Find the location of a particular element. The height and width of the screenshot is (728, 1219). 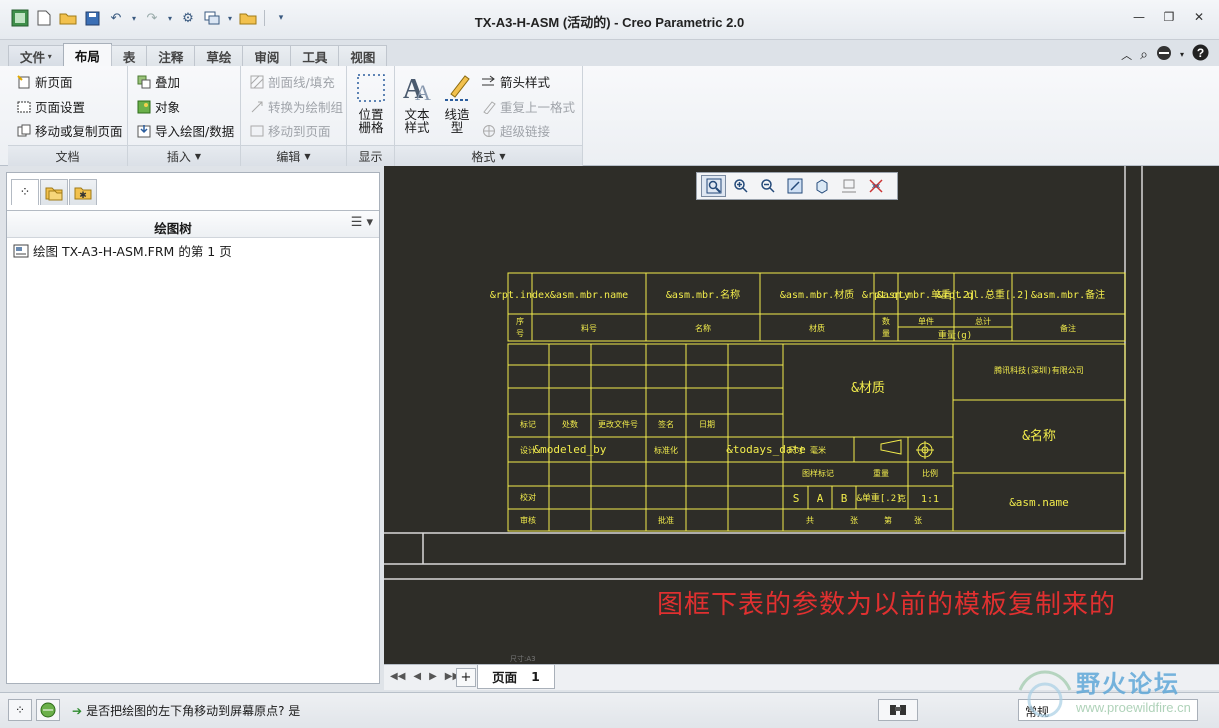

sheet-count-text: 共 is located at coordinates (810, 520).